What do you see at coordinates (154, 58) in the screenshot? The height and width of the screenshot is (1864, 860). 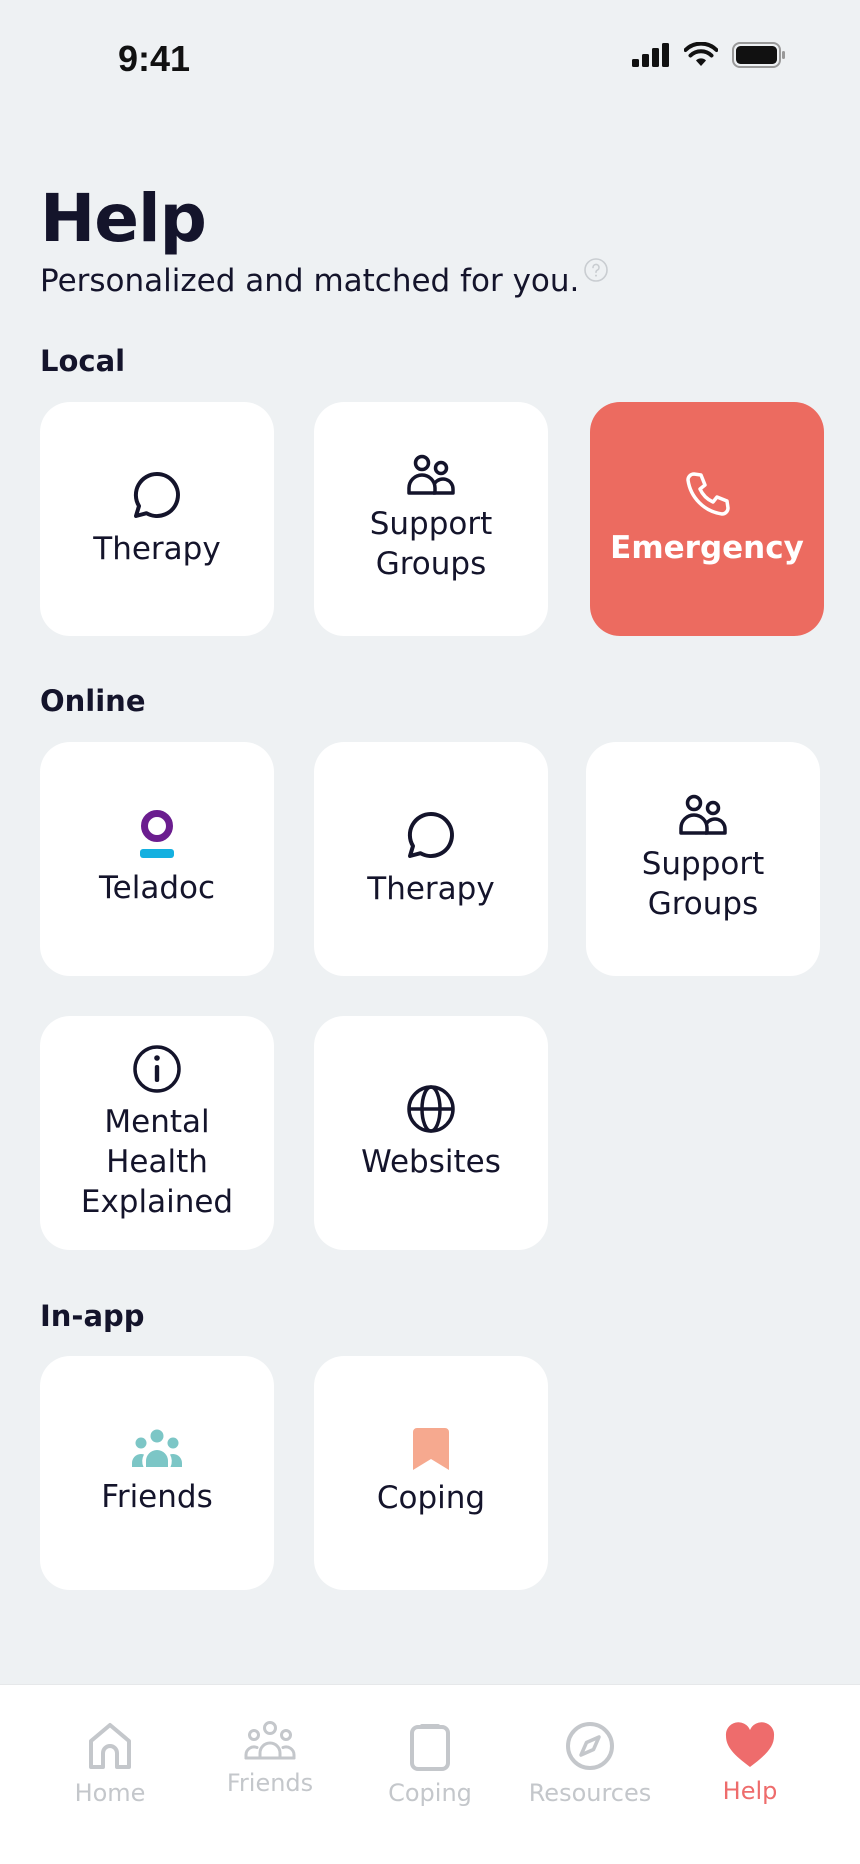 I see `status-time: 9:41` at bounding box center [154, 58].